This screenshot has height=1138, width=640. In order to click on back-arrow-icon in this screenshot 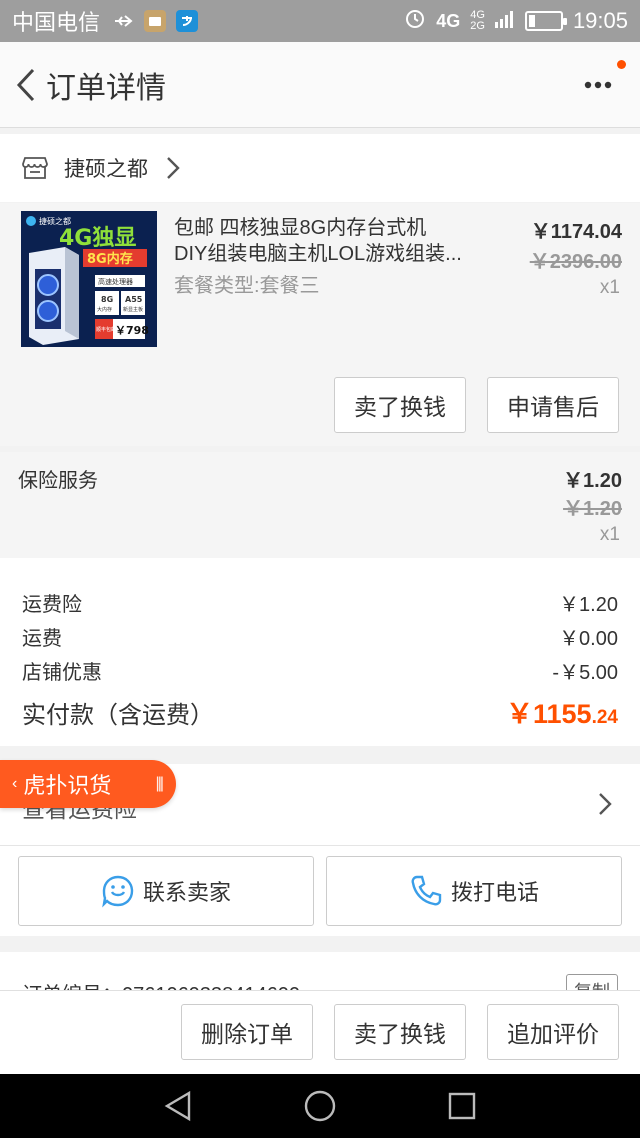, I will do `click(25, 84)`.